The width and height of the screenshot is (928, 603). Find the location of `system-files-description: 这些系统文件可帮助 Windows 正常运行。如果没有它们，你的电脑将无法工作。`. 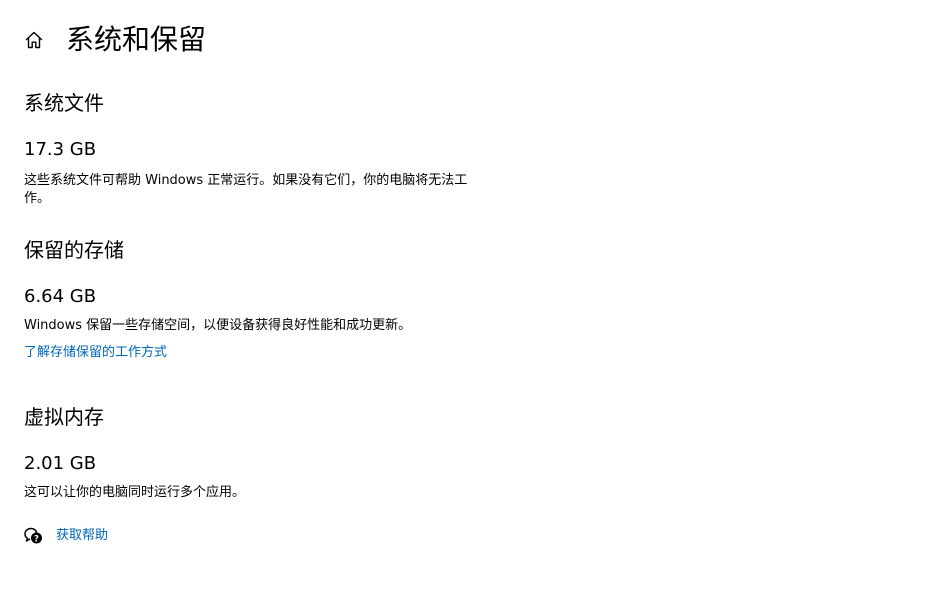

system-files-description: 这些系统文件可帮助 Windows 正常运行。如果没有它们，你的电脑将无法工作。 is located at coordinates (246, 189).